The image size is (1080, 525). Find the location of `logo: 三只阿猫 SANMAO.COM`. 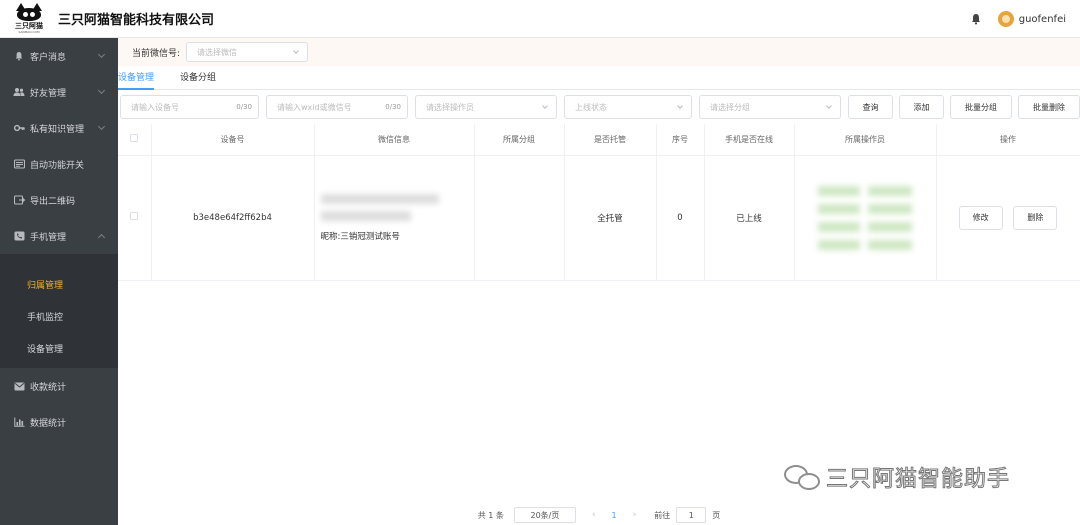

logo: 三只阿猫 SANMAO.COM is located at coordinates (29, 19).